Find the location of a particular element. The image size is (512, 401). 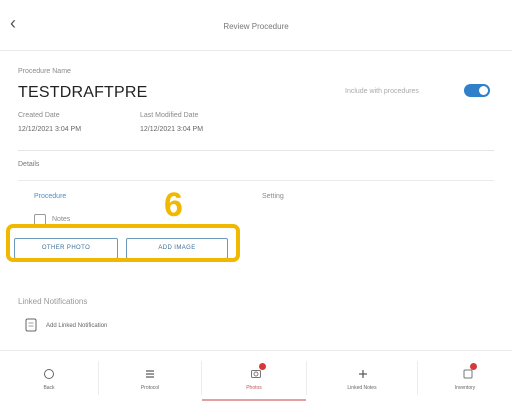

nav-item-back: Back is located at coordinates (49, 375).